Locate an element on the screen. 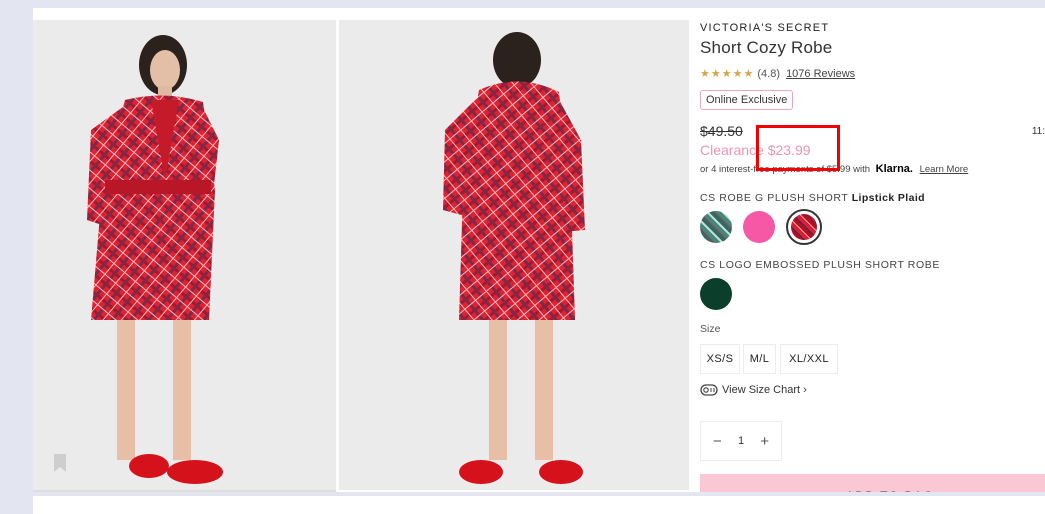 The image size is (1045, 514). quantity-plus-button: + is located at coordinates (764, 441).